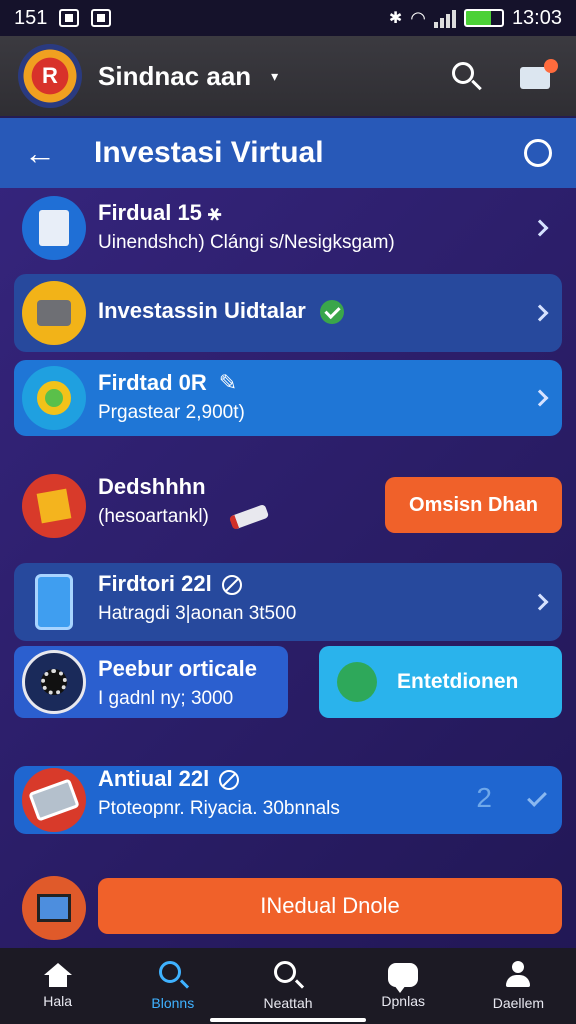  Describe the element at coordinates (473, 505) in the screenshot. I see `action-button: Omsisn Dhan` at that location.